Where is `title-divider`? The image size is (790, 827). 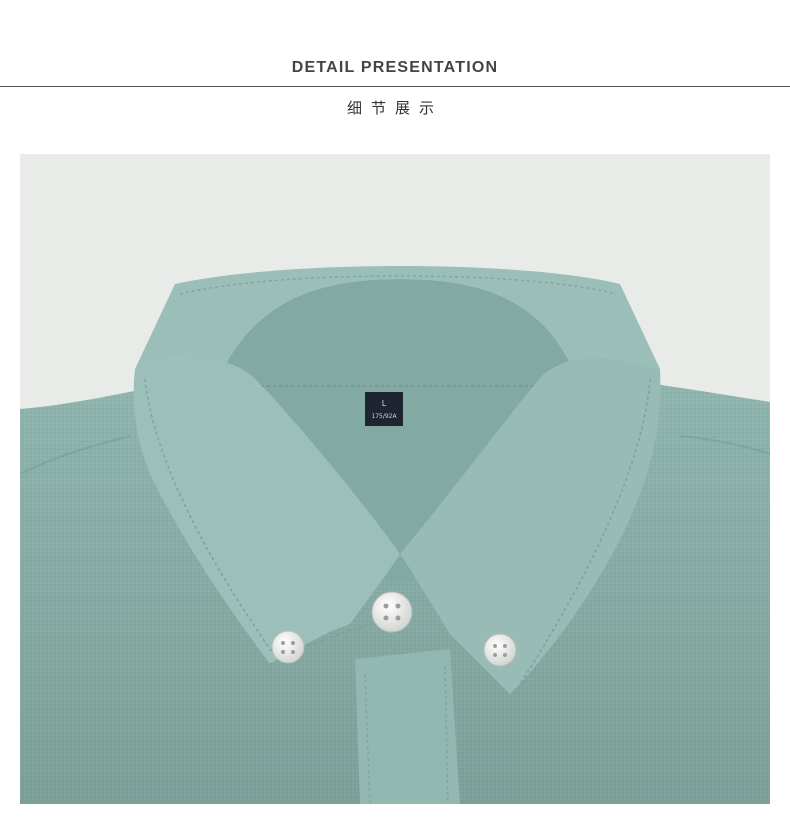 title-divider is located at coordinates (395, 86).